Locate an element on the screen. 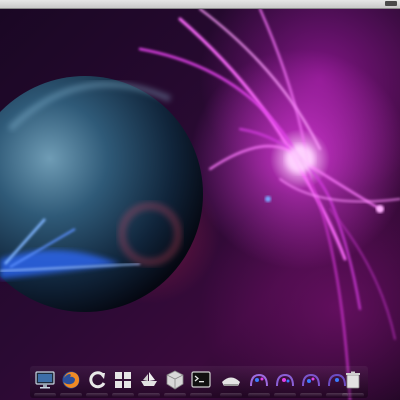 This screenshot has height=400, width=400. trash-icon is located at coordinates (353, 380).